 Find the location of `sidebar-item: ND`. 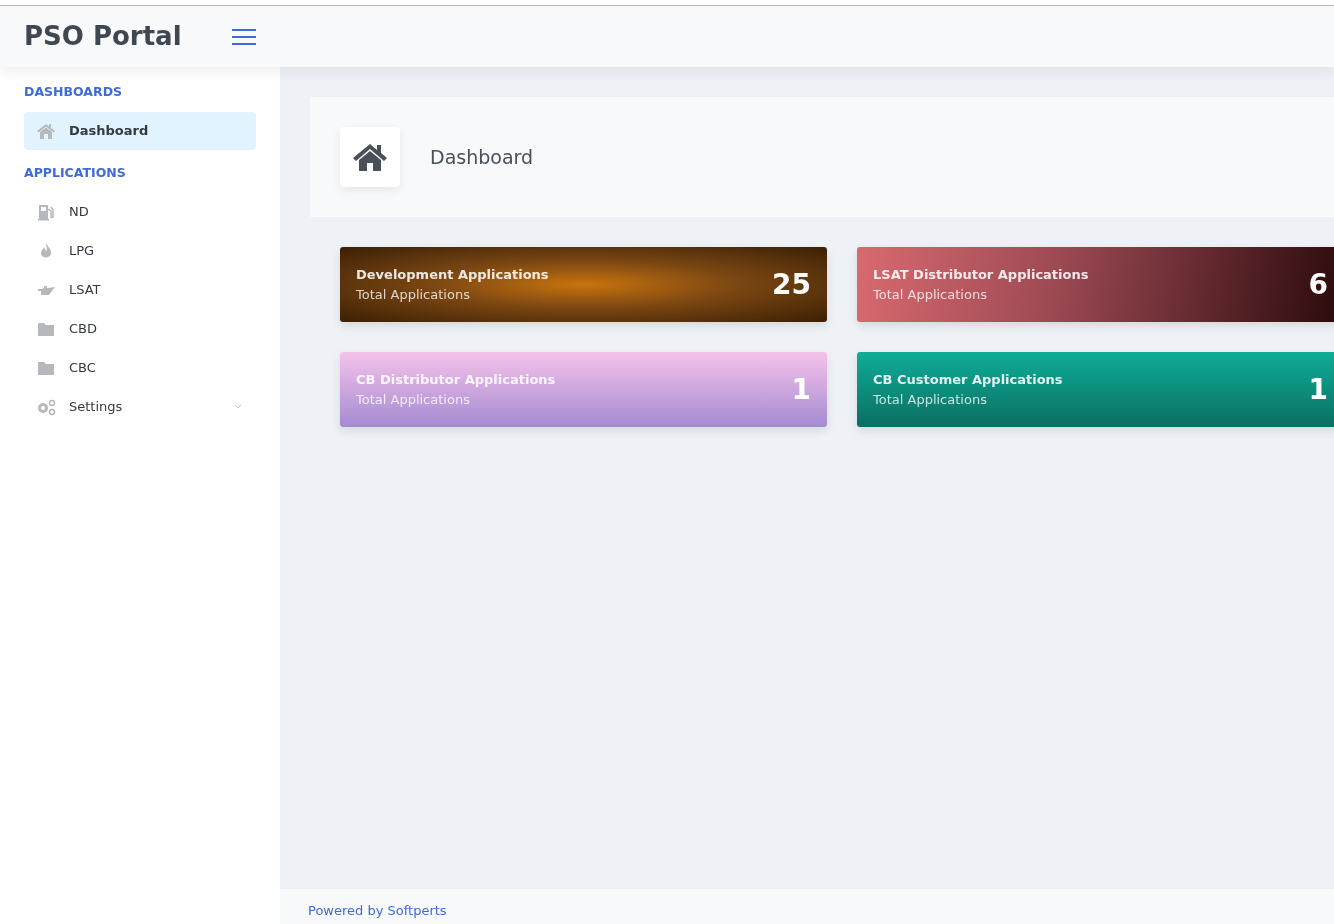

sidebar-item: ND is located at coordinates (140, 211).